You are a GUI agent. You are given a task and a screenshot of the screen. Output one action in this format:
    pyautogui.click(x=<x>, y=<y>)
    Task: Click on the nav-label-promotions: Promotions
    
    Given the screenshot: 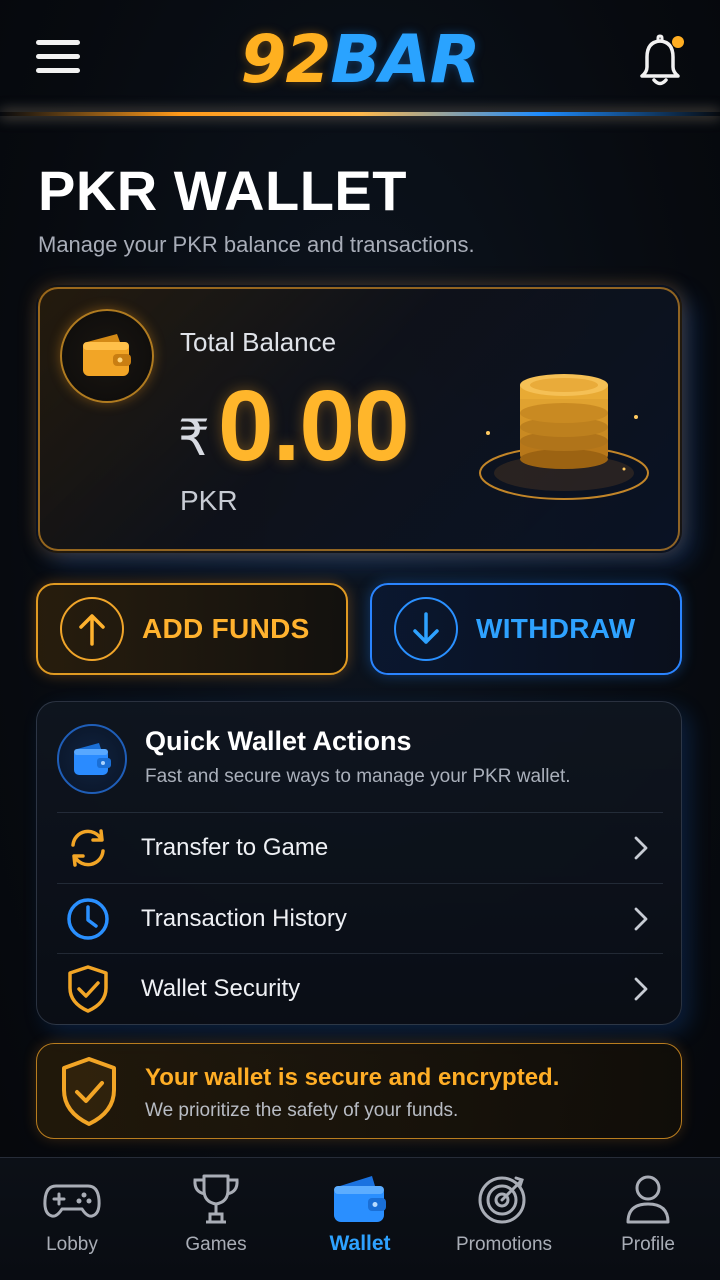 What is the action you would take?
    pyautogui.click(x=504, y=1244)
    